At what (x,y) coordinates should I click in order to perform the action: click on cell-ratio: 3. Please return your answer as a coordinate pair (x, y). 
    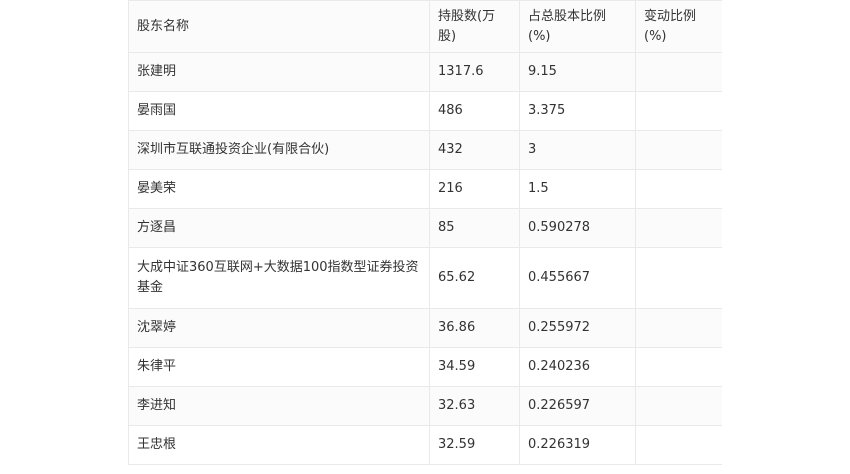
    Looking at the image, I should click on (577, 150).